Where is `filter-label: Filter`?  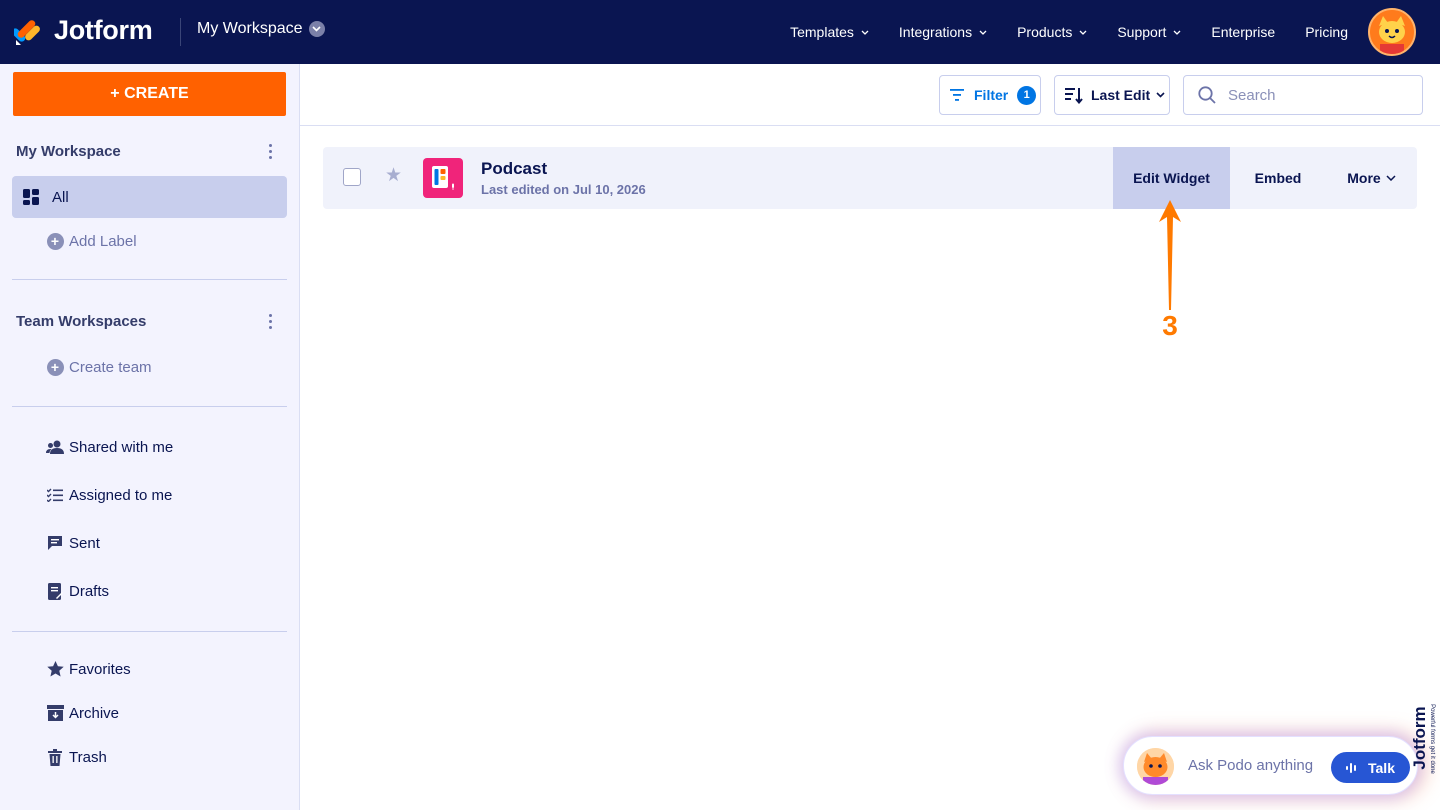
filter-label: Filter is located at coordinates (991, 95).